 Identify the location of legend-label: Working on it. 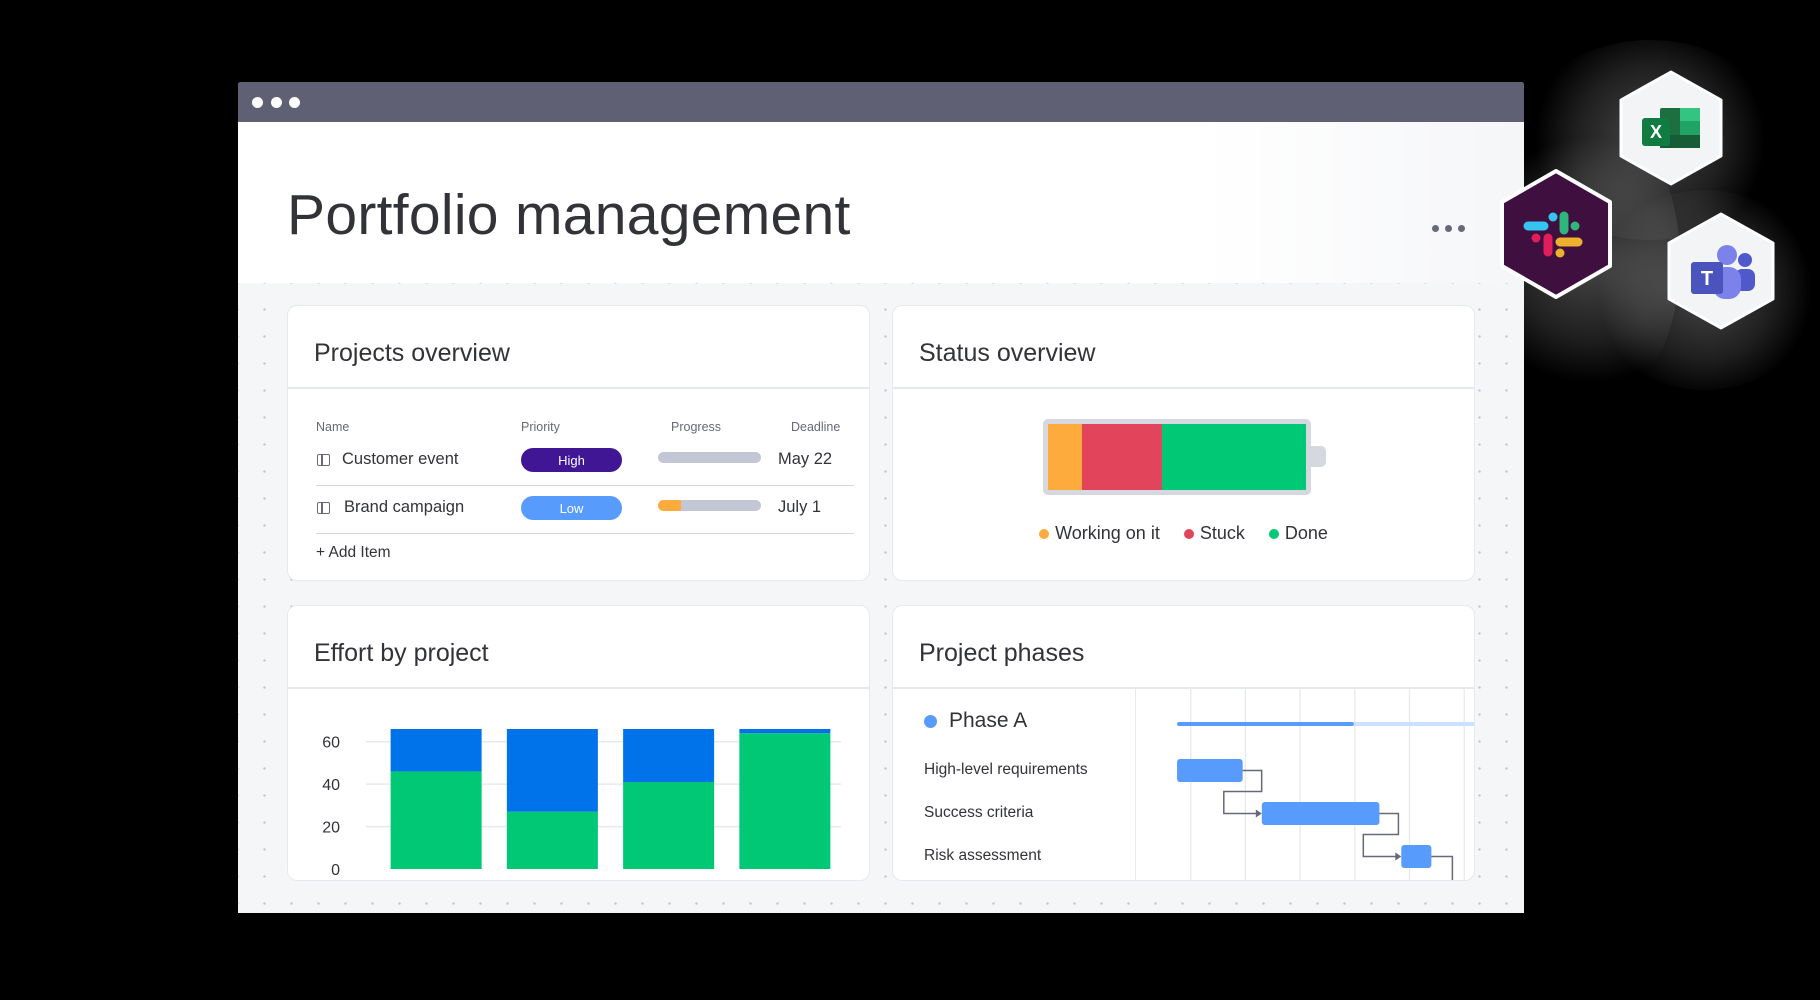
(1107, 533).